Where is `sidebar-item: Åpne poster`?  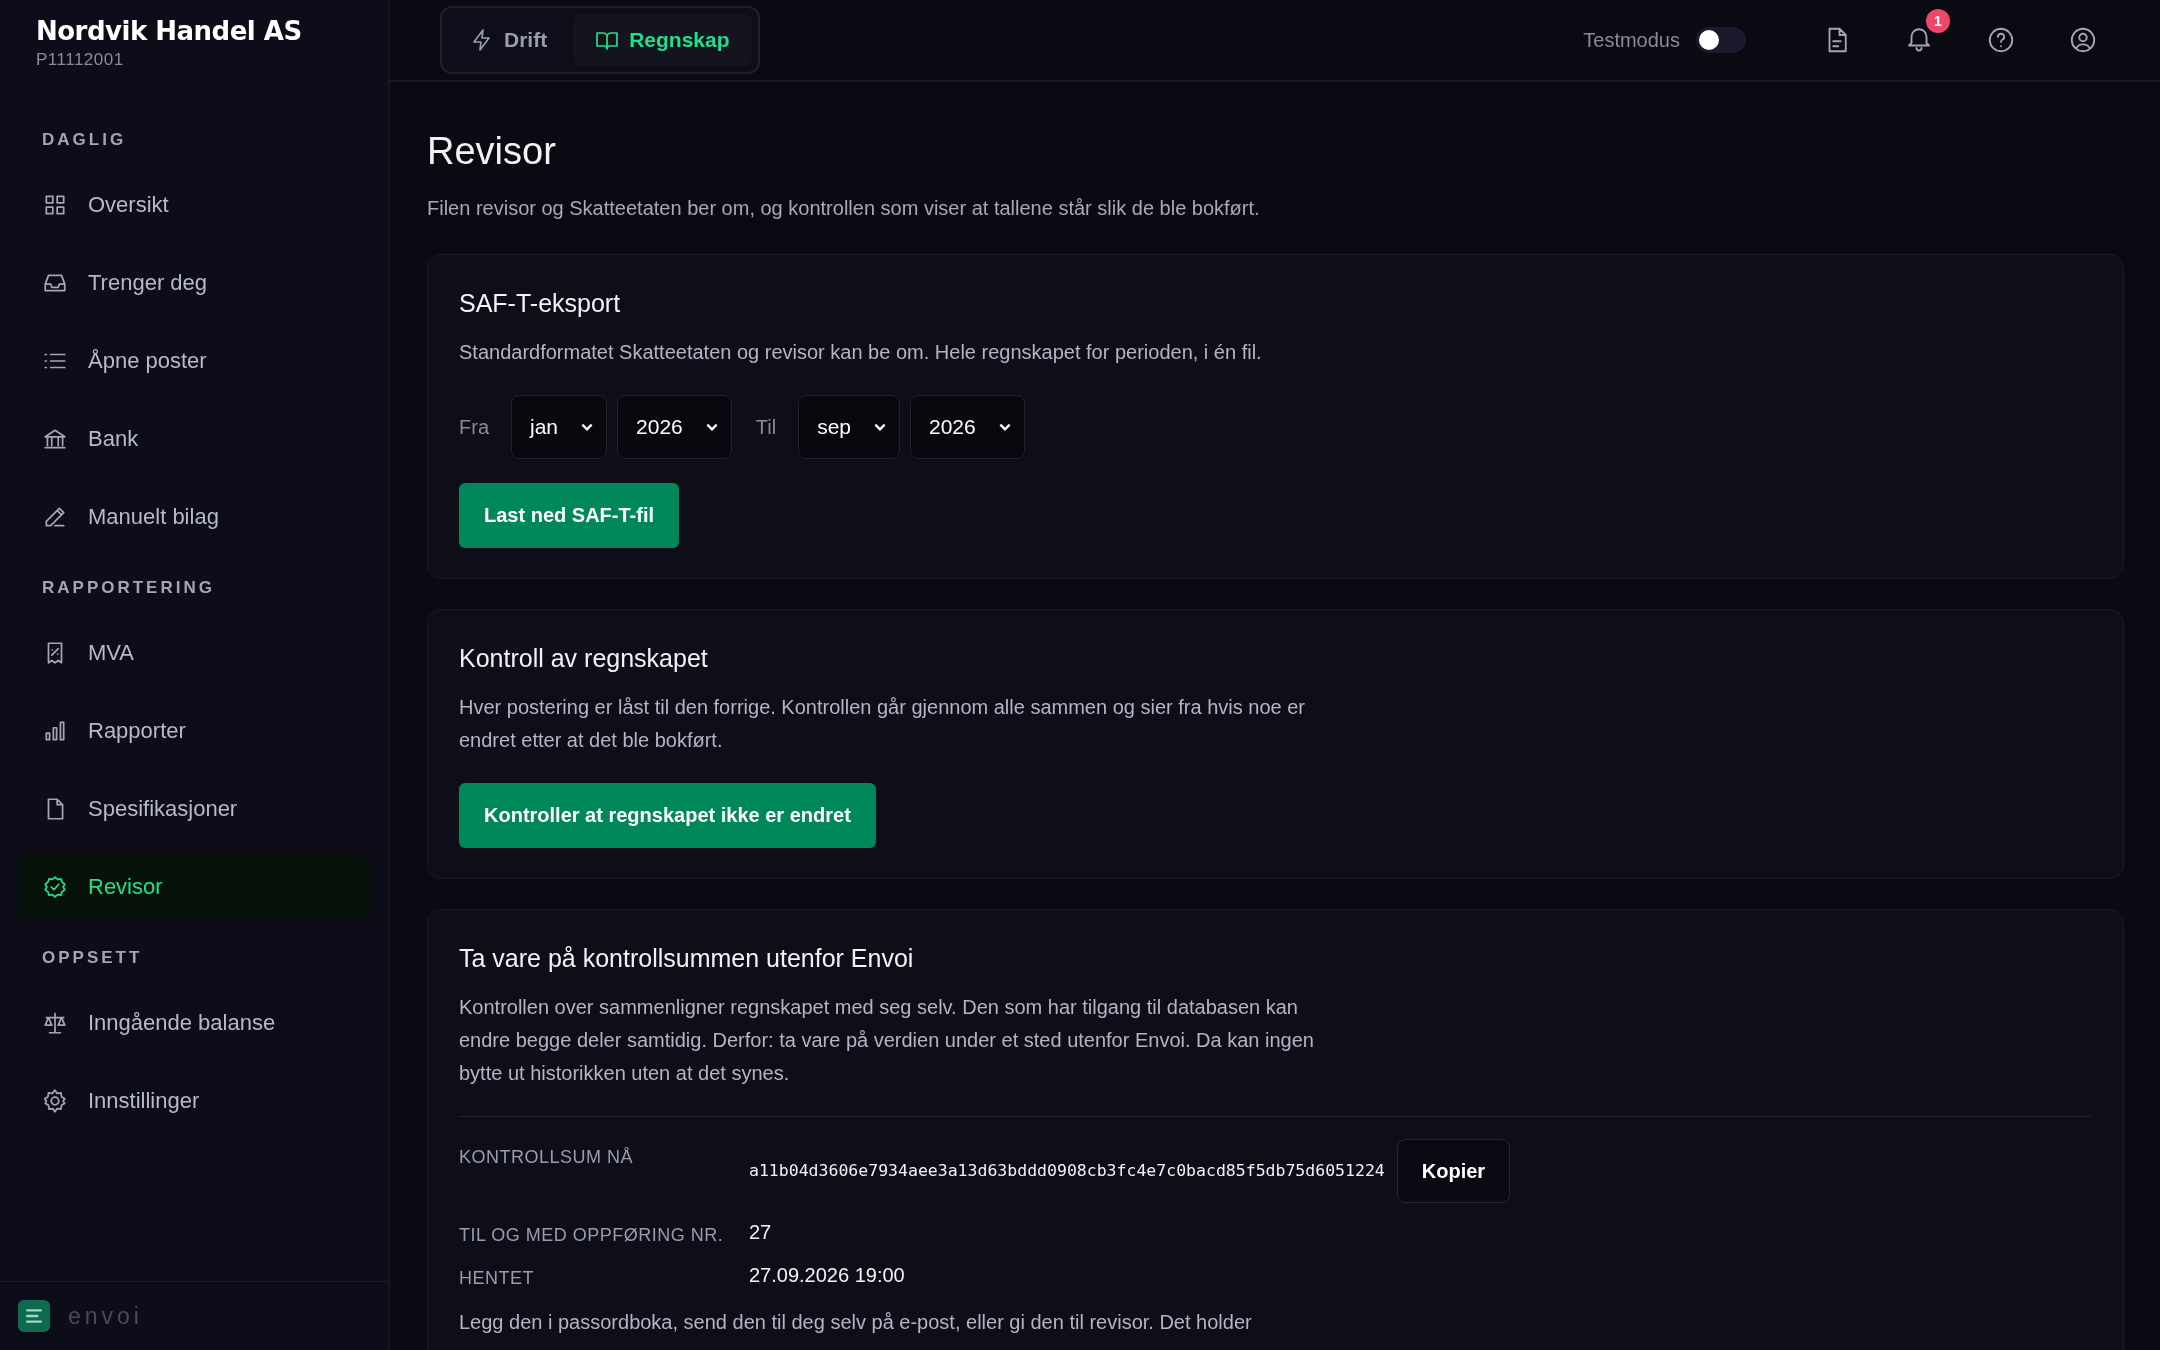 sidebar-item: Åpne poster is located at coordinates (194, 361).